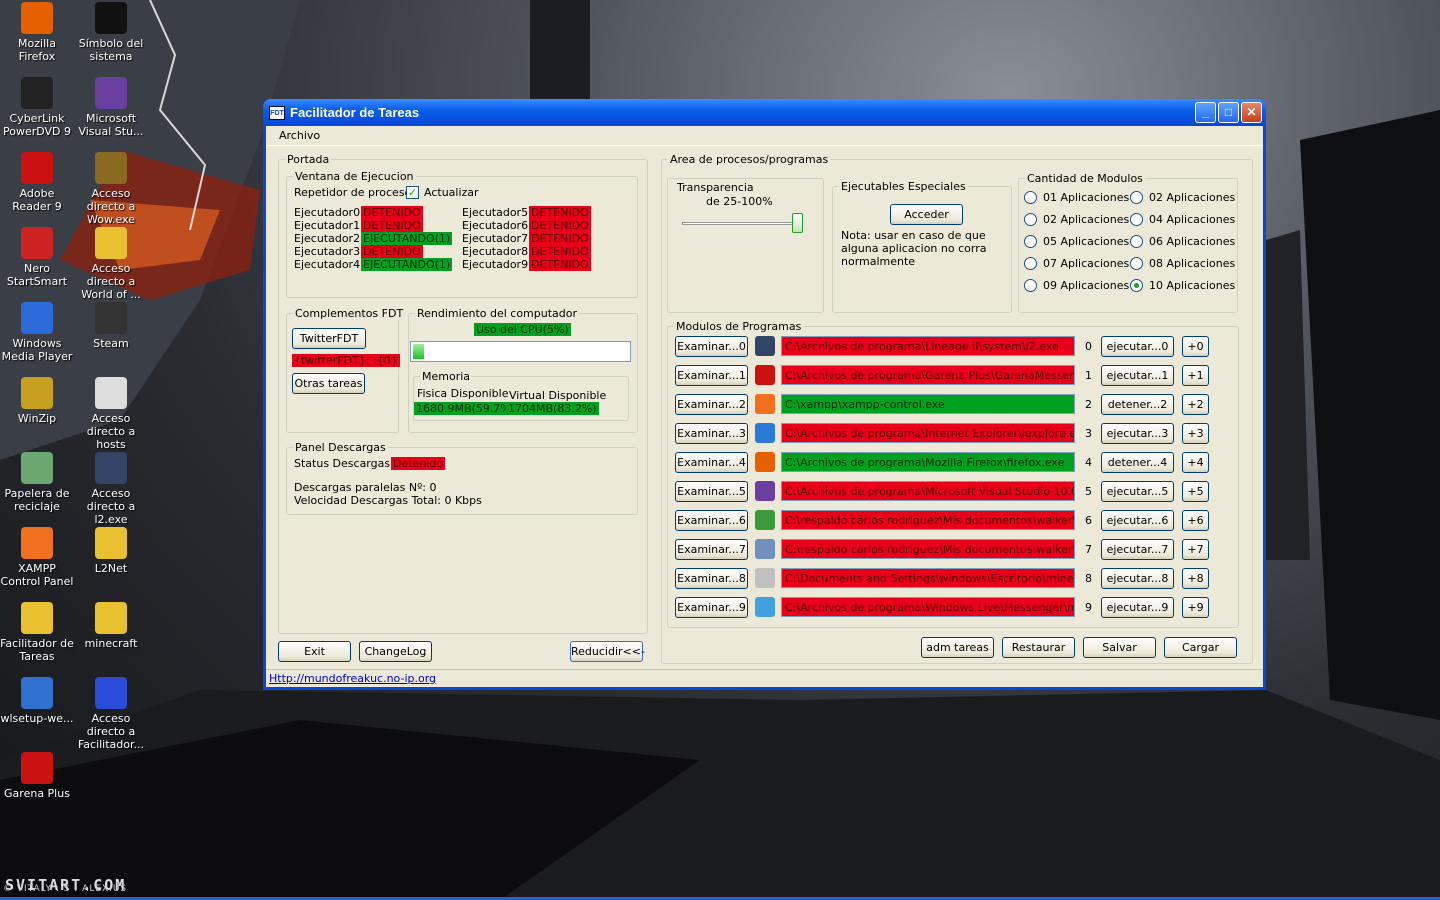  I want to click on icon-firefox: Mozilla Firefox, so click(37, 32).